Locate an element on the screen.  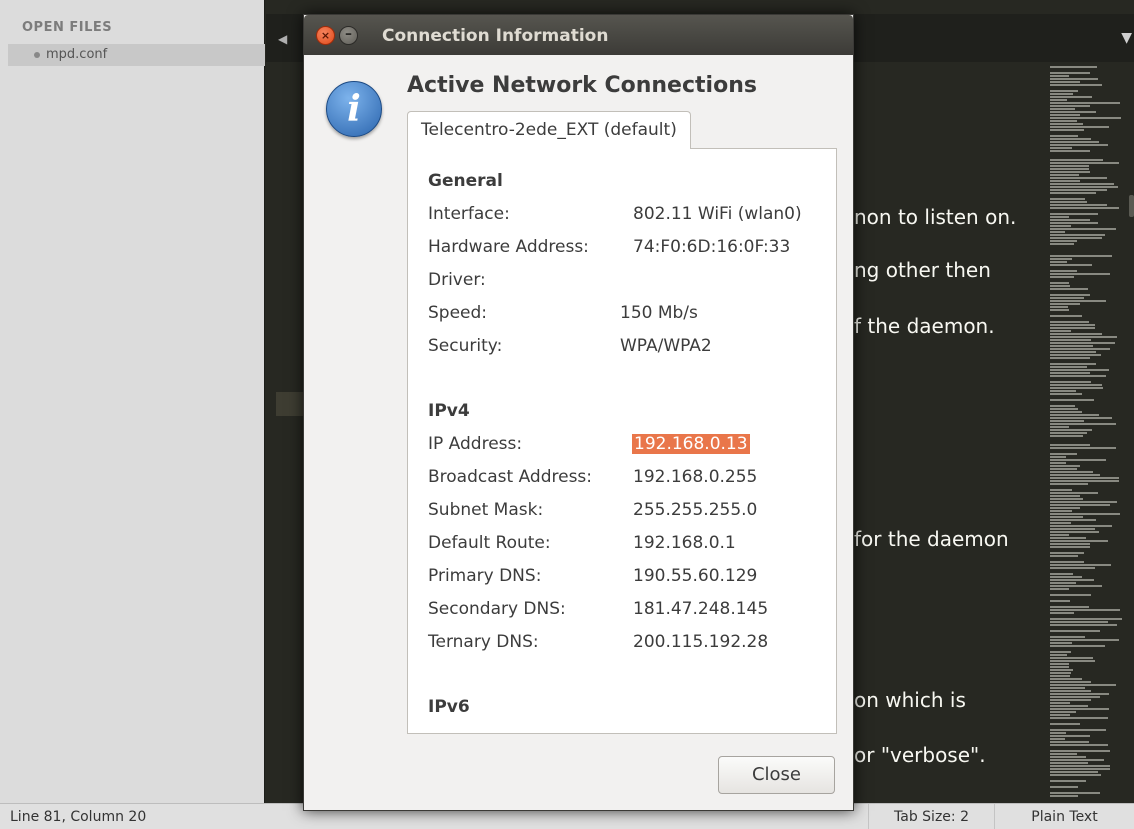
tab-dropdown-icon: ▼ is located at coordinates (1126, 38).